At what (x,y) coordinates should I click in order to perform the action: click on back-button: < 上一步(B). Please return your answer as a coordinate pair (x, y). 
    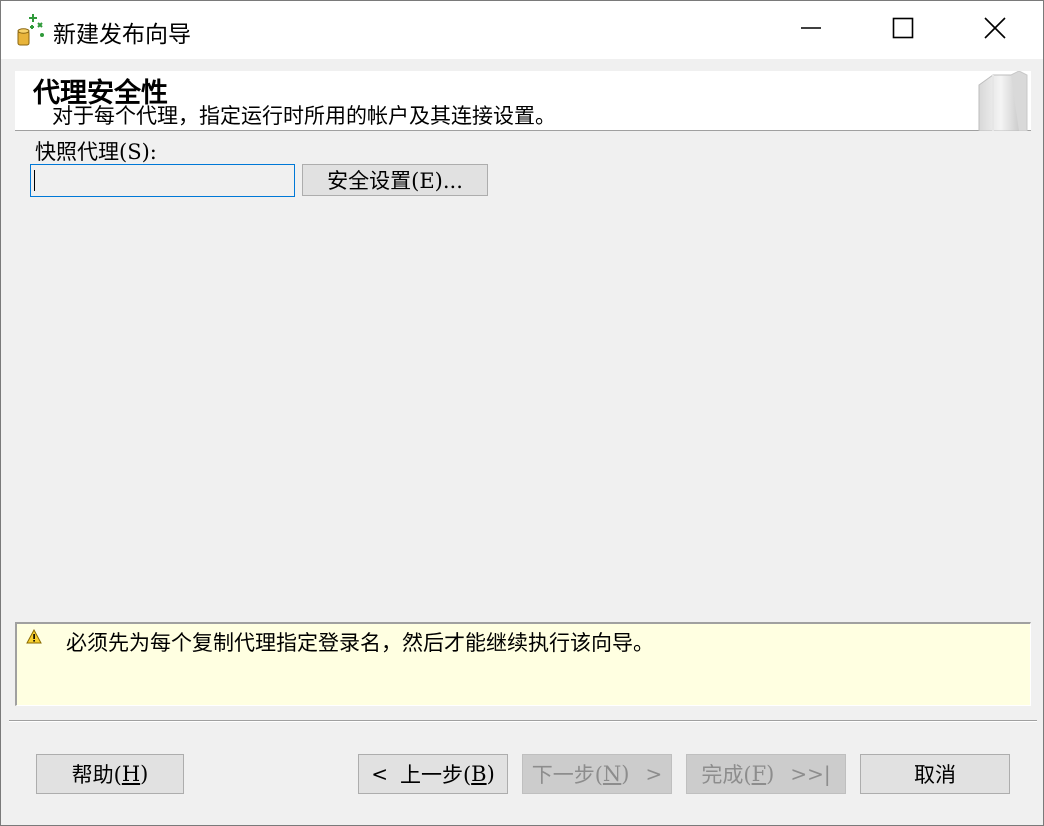
    Looking at the image, I should click on (433, 774).